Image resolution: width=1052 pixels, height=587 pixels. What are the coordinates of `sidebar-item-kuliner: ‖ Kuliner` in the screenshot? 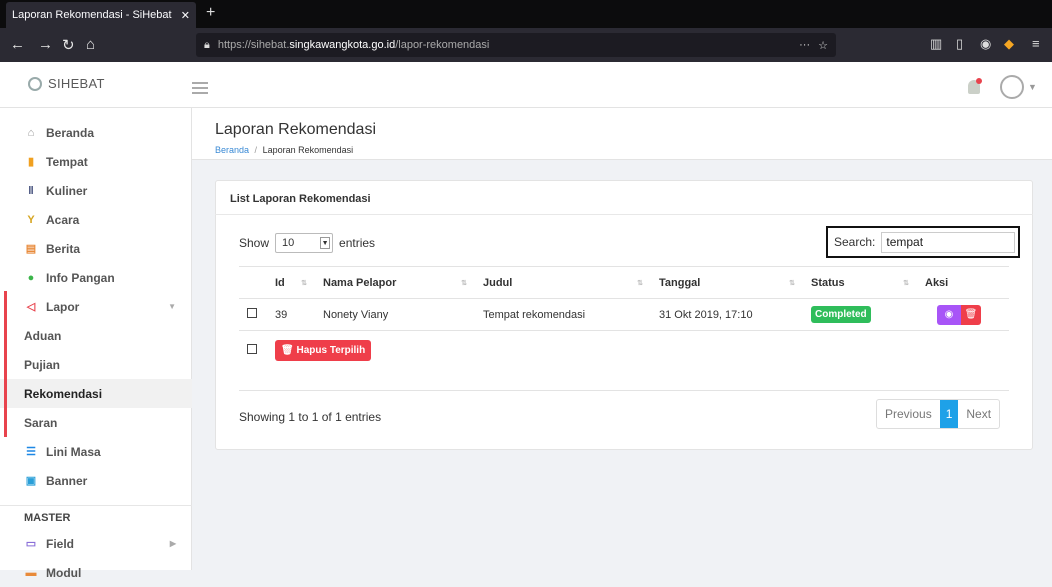 It's located at (96, 190).